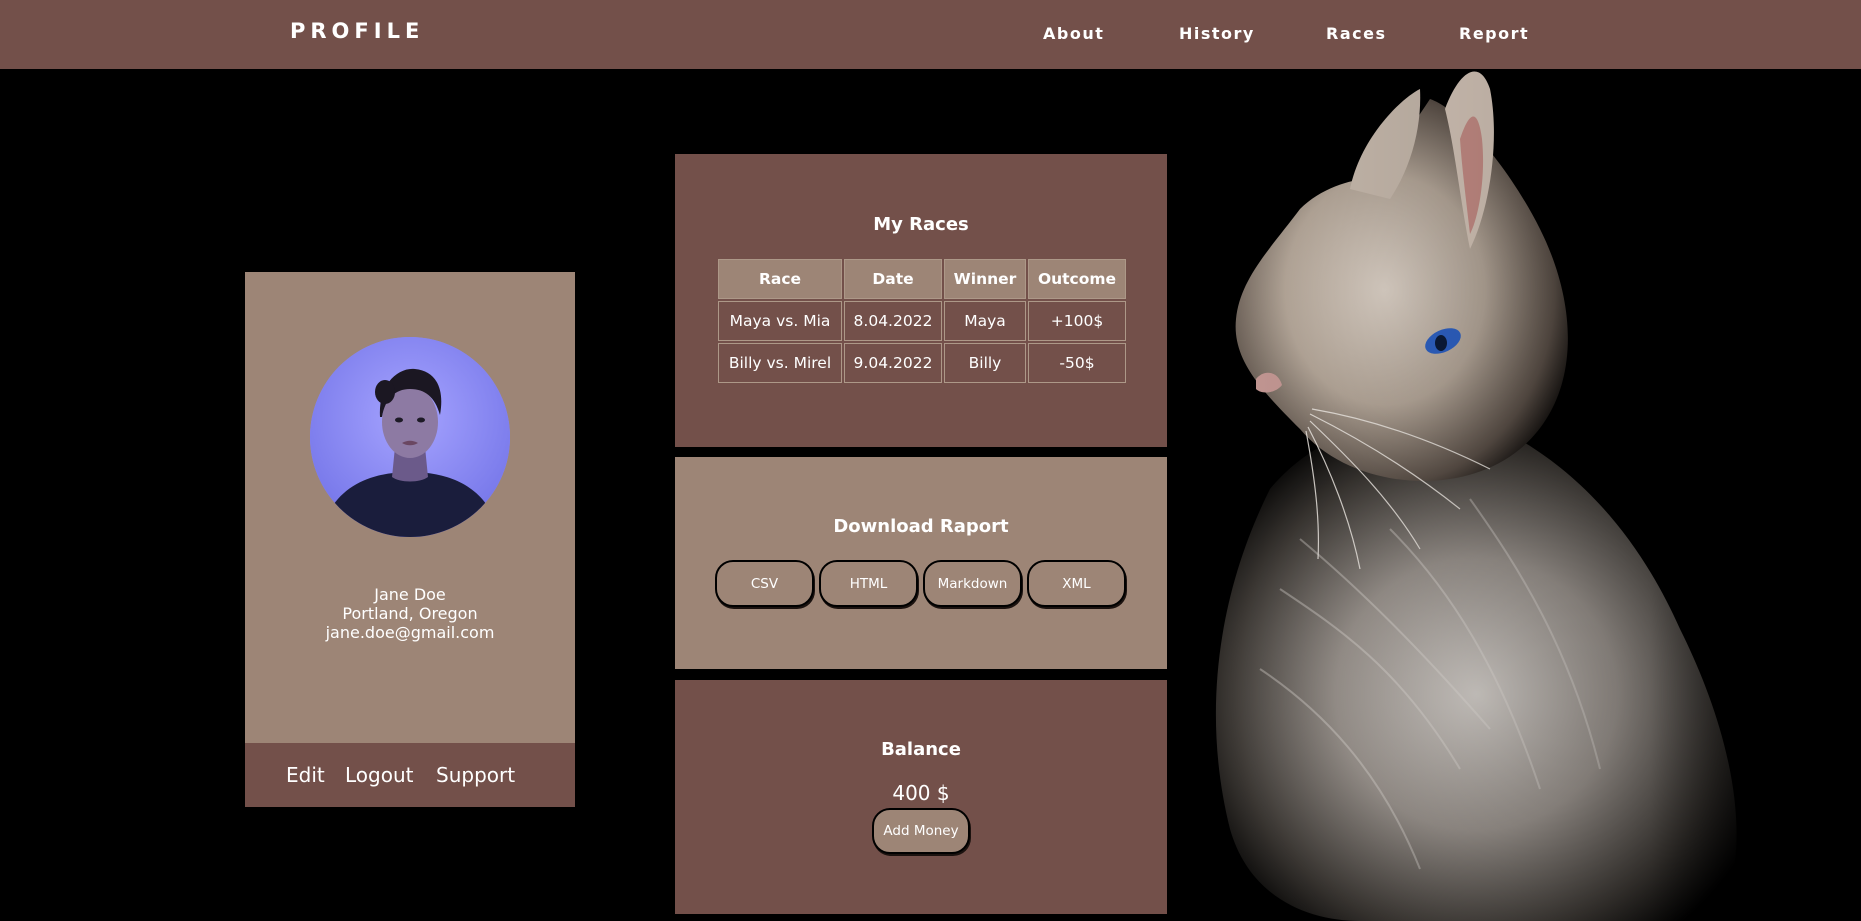 The width and height of the screenshot is (1861, 921). I want to click on winner-cell: Maya, so click(985, 321).